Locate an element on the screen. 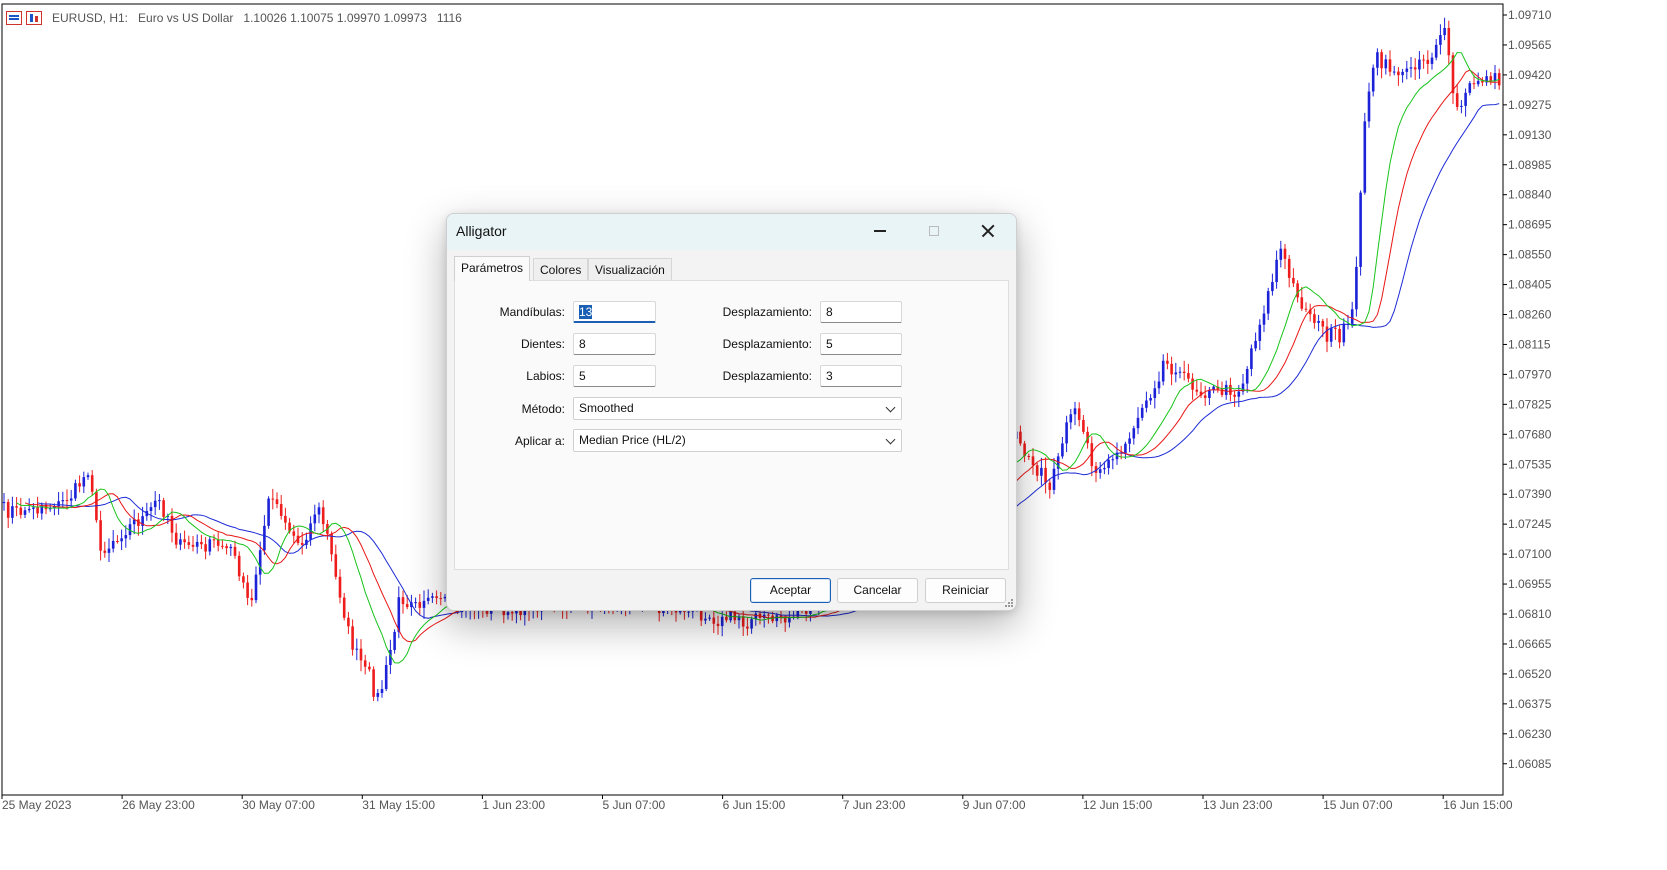 This screenshot has height=870, width=1667. teeth-shift-input: 5 is located at coordinates (861, 344).